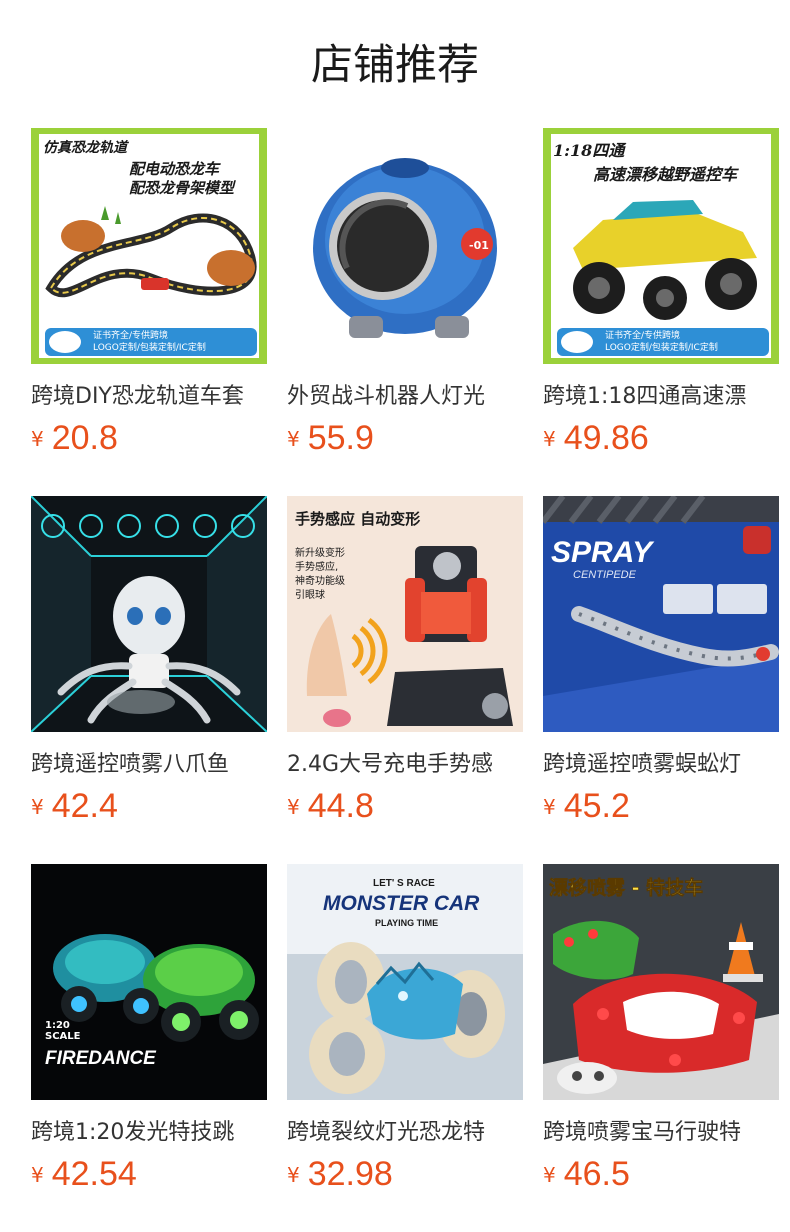 This screenshot has width=790, height=1232. What do you see at coordinates (596, 806) in the screenshot?
I see `price-amount: 45.2` at bounding box center [596, 806].